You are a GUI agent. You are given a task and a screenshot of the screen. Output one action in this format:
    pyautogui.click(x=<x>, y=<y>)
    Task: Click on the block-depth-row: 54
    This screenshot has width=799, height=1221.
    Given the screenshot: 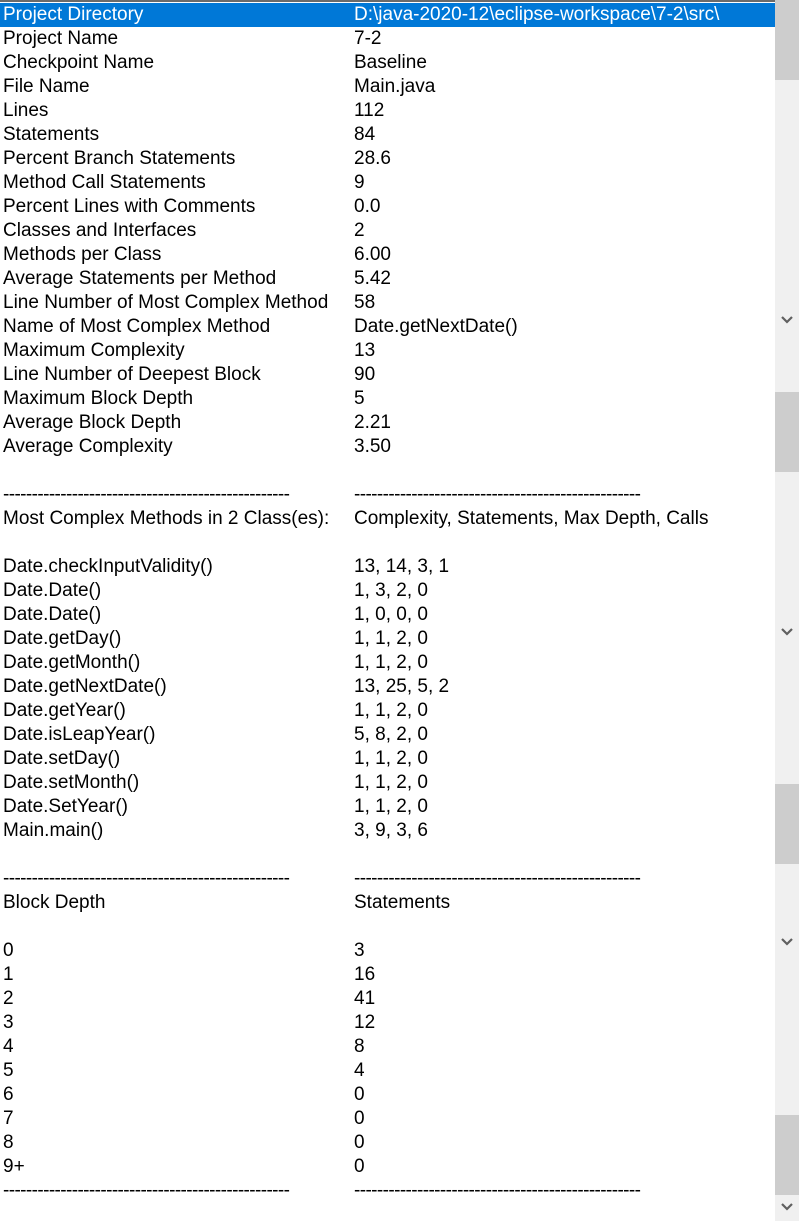 What is the action you would take?
    pyautogui.click(x=387, y=1071)
    